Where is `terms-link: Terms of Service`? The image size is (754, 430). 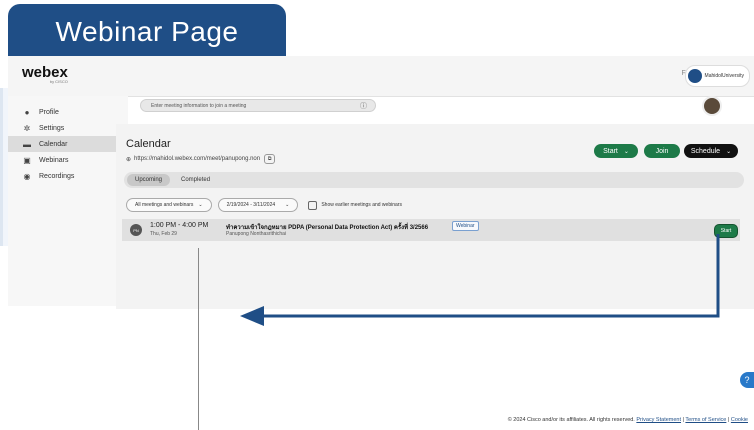
terms-link: Terms of Service is located at coordinates (705, 420).